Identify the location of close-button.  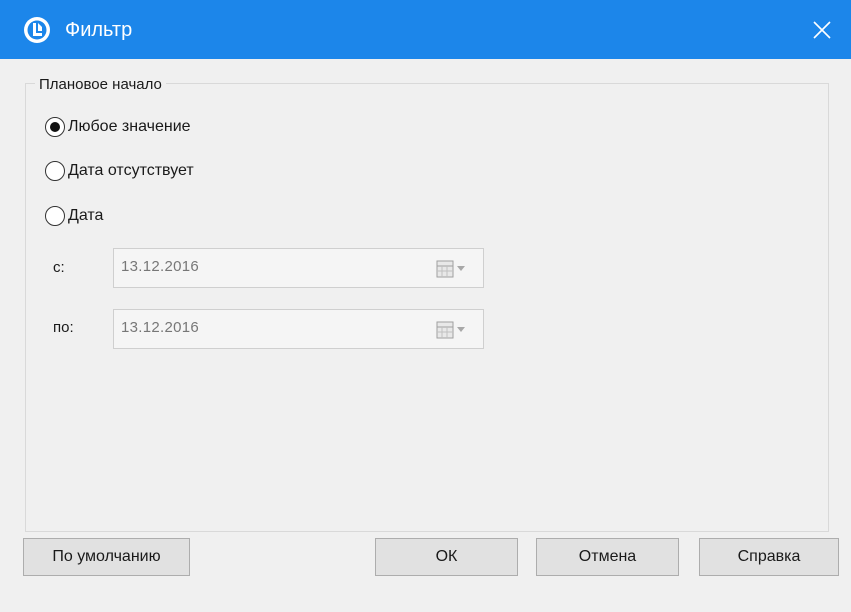
(822, 29).